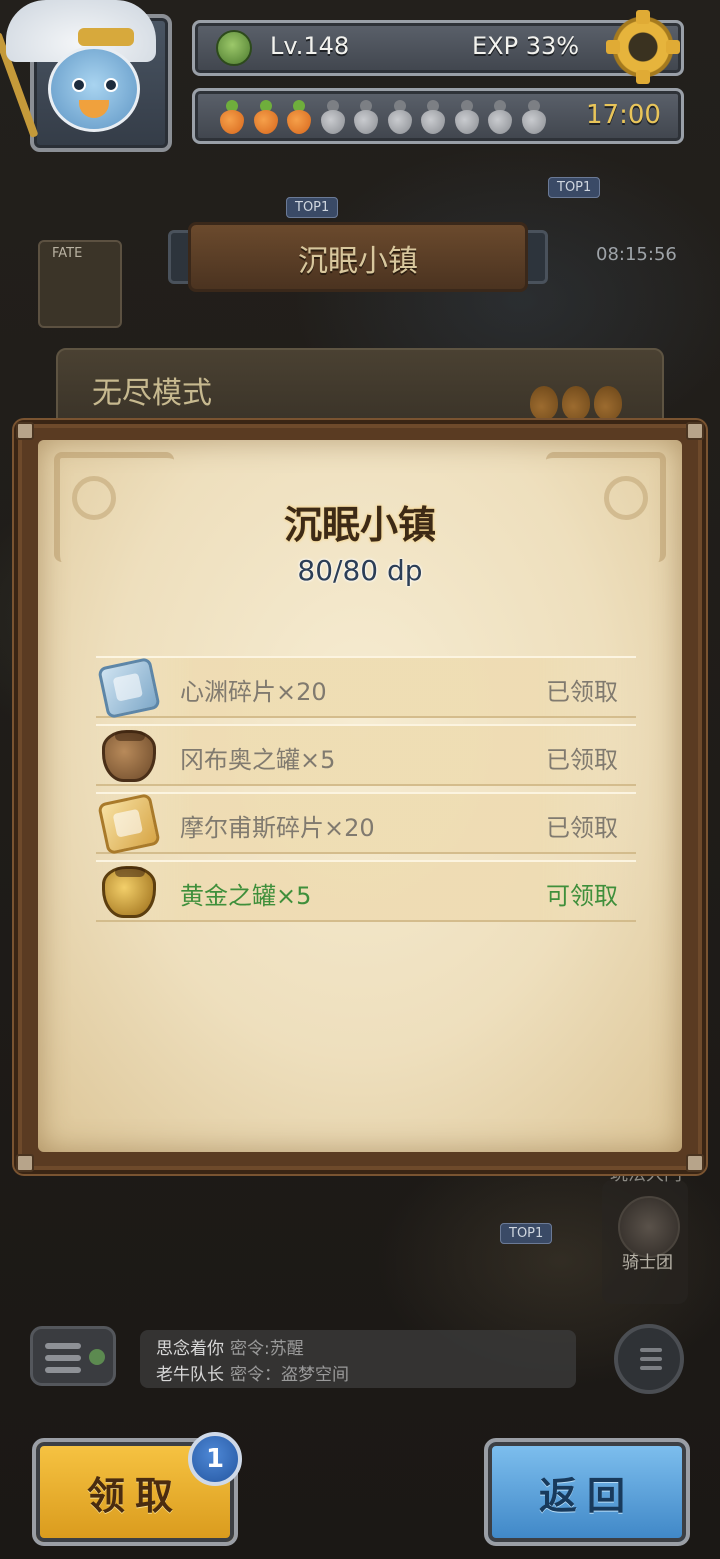  What do you see at coordinates (73, 1356) in the screenshot?
I see `chat-toggle-button` at bounding box center [73, 1356].